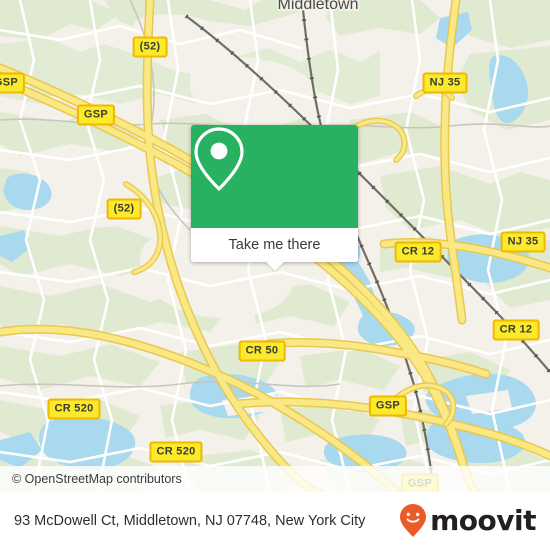 This screenshot has height=550, width=550. I want to click on route-shield-52-mid: (52), so click(124, 209).